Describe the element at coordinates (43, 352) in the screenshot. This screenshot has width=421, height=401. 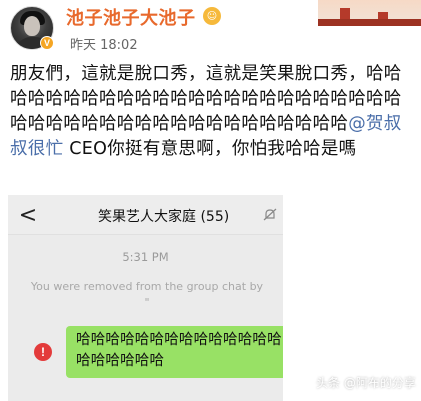
I see `error-icon: !` at that location.